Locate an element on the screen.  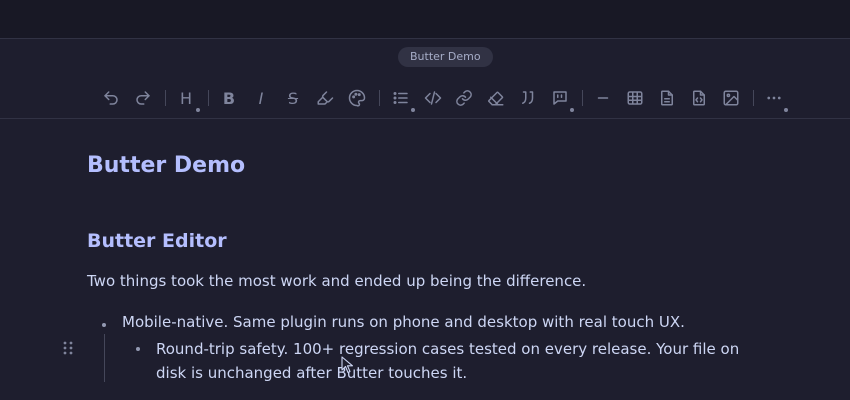
table-icon is located at coordinates (635, 98).